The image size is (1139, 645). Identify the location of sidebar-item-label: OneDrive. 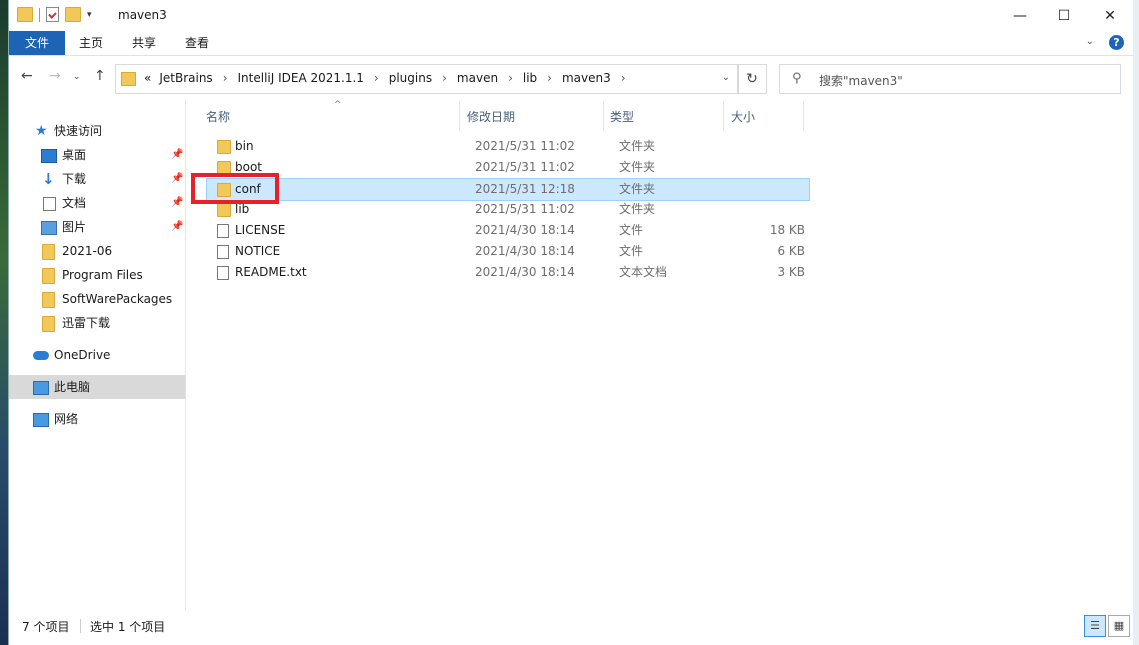
(82, 355).